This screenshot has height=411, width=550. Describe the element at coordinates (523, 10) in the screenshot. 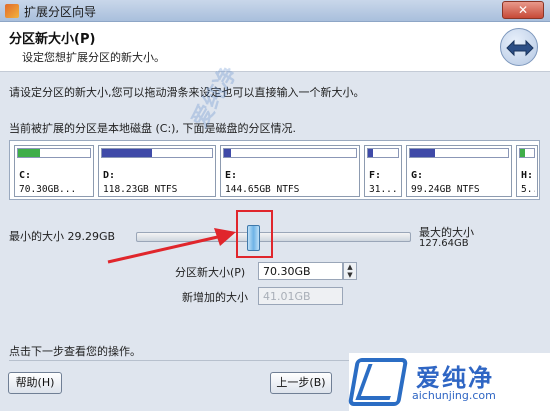

I see `close-button: ✕` at that location.